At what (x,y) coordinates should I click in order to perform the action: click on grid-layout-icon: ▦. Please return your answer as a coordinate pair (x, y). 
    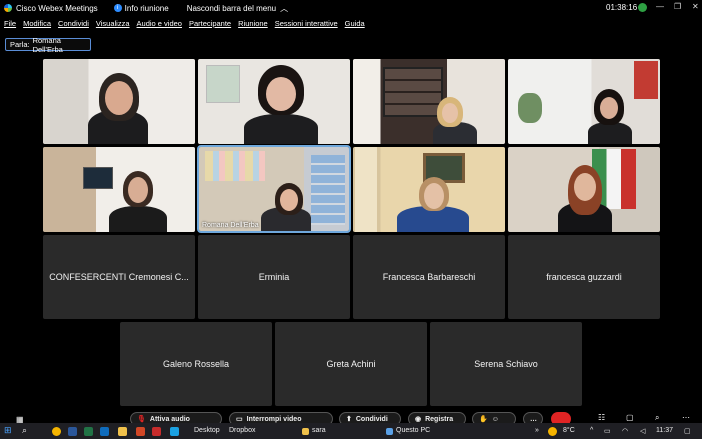
    Looking at the image, I should click on (20, 419).